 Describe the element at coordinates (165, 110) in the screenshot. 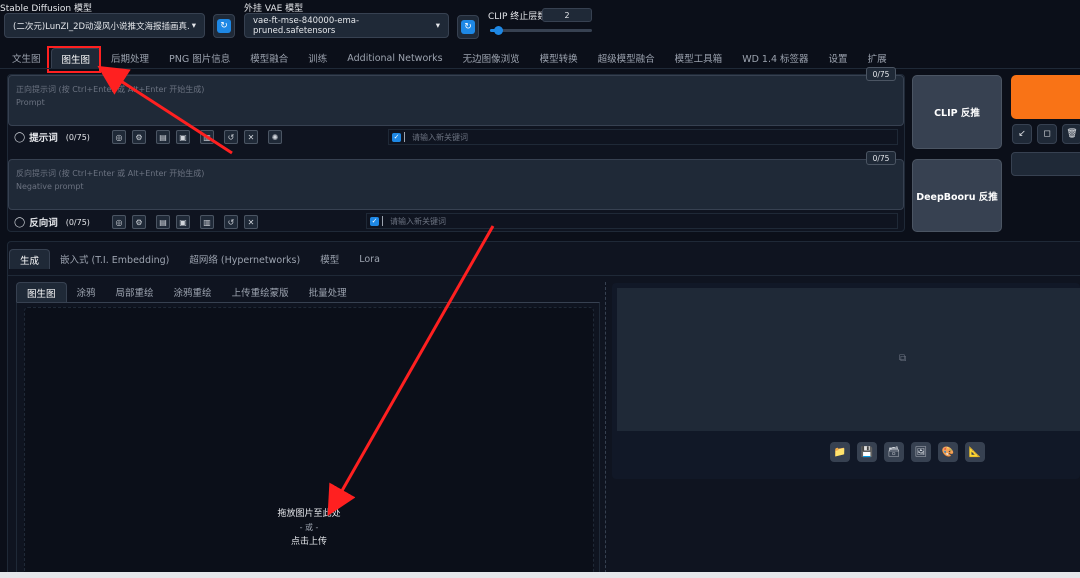

I see `arrow-to-img2img-tab` at that location.